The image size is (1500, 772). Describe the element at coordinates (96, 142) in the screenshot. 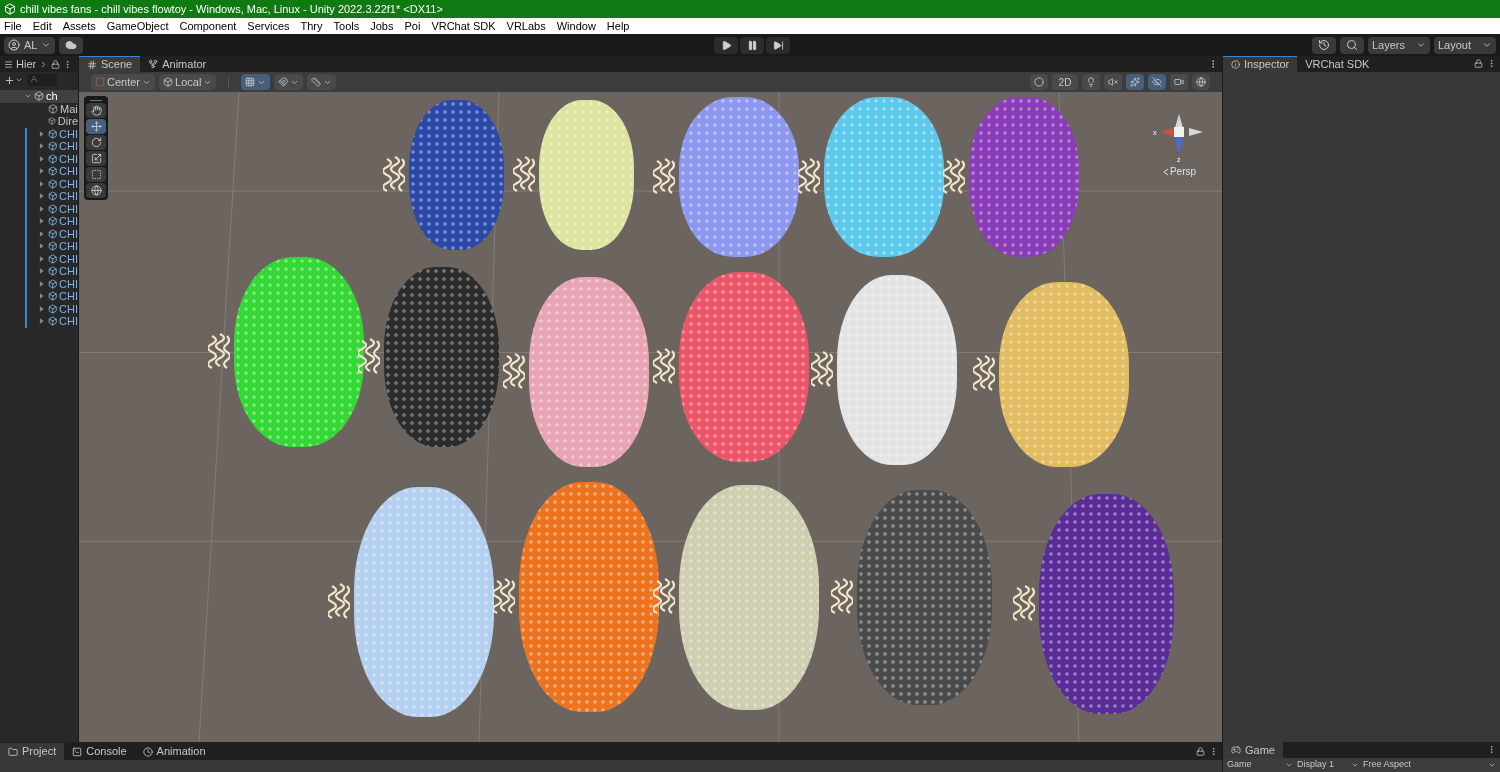

I see `rotate-tool` at that location.